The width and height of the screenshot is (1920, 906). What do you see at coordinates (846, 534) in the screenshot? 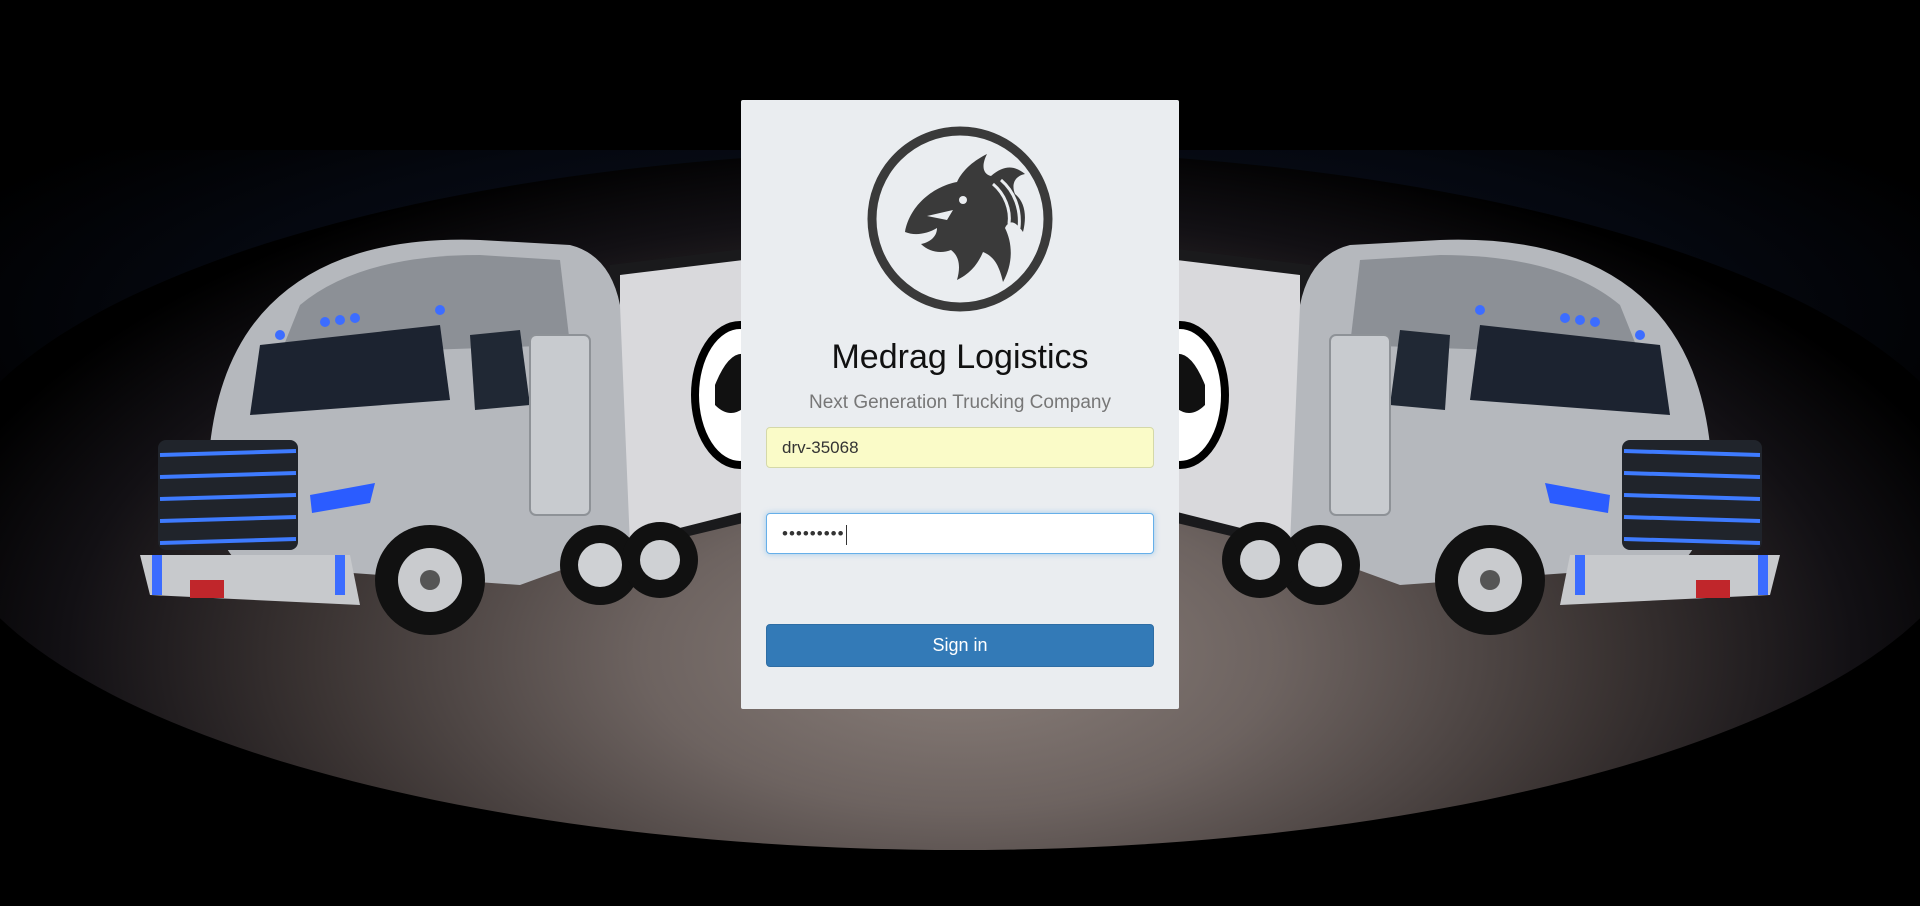
I see `text-caret` at bounding box center [846, 534].